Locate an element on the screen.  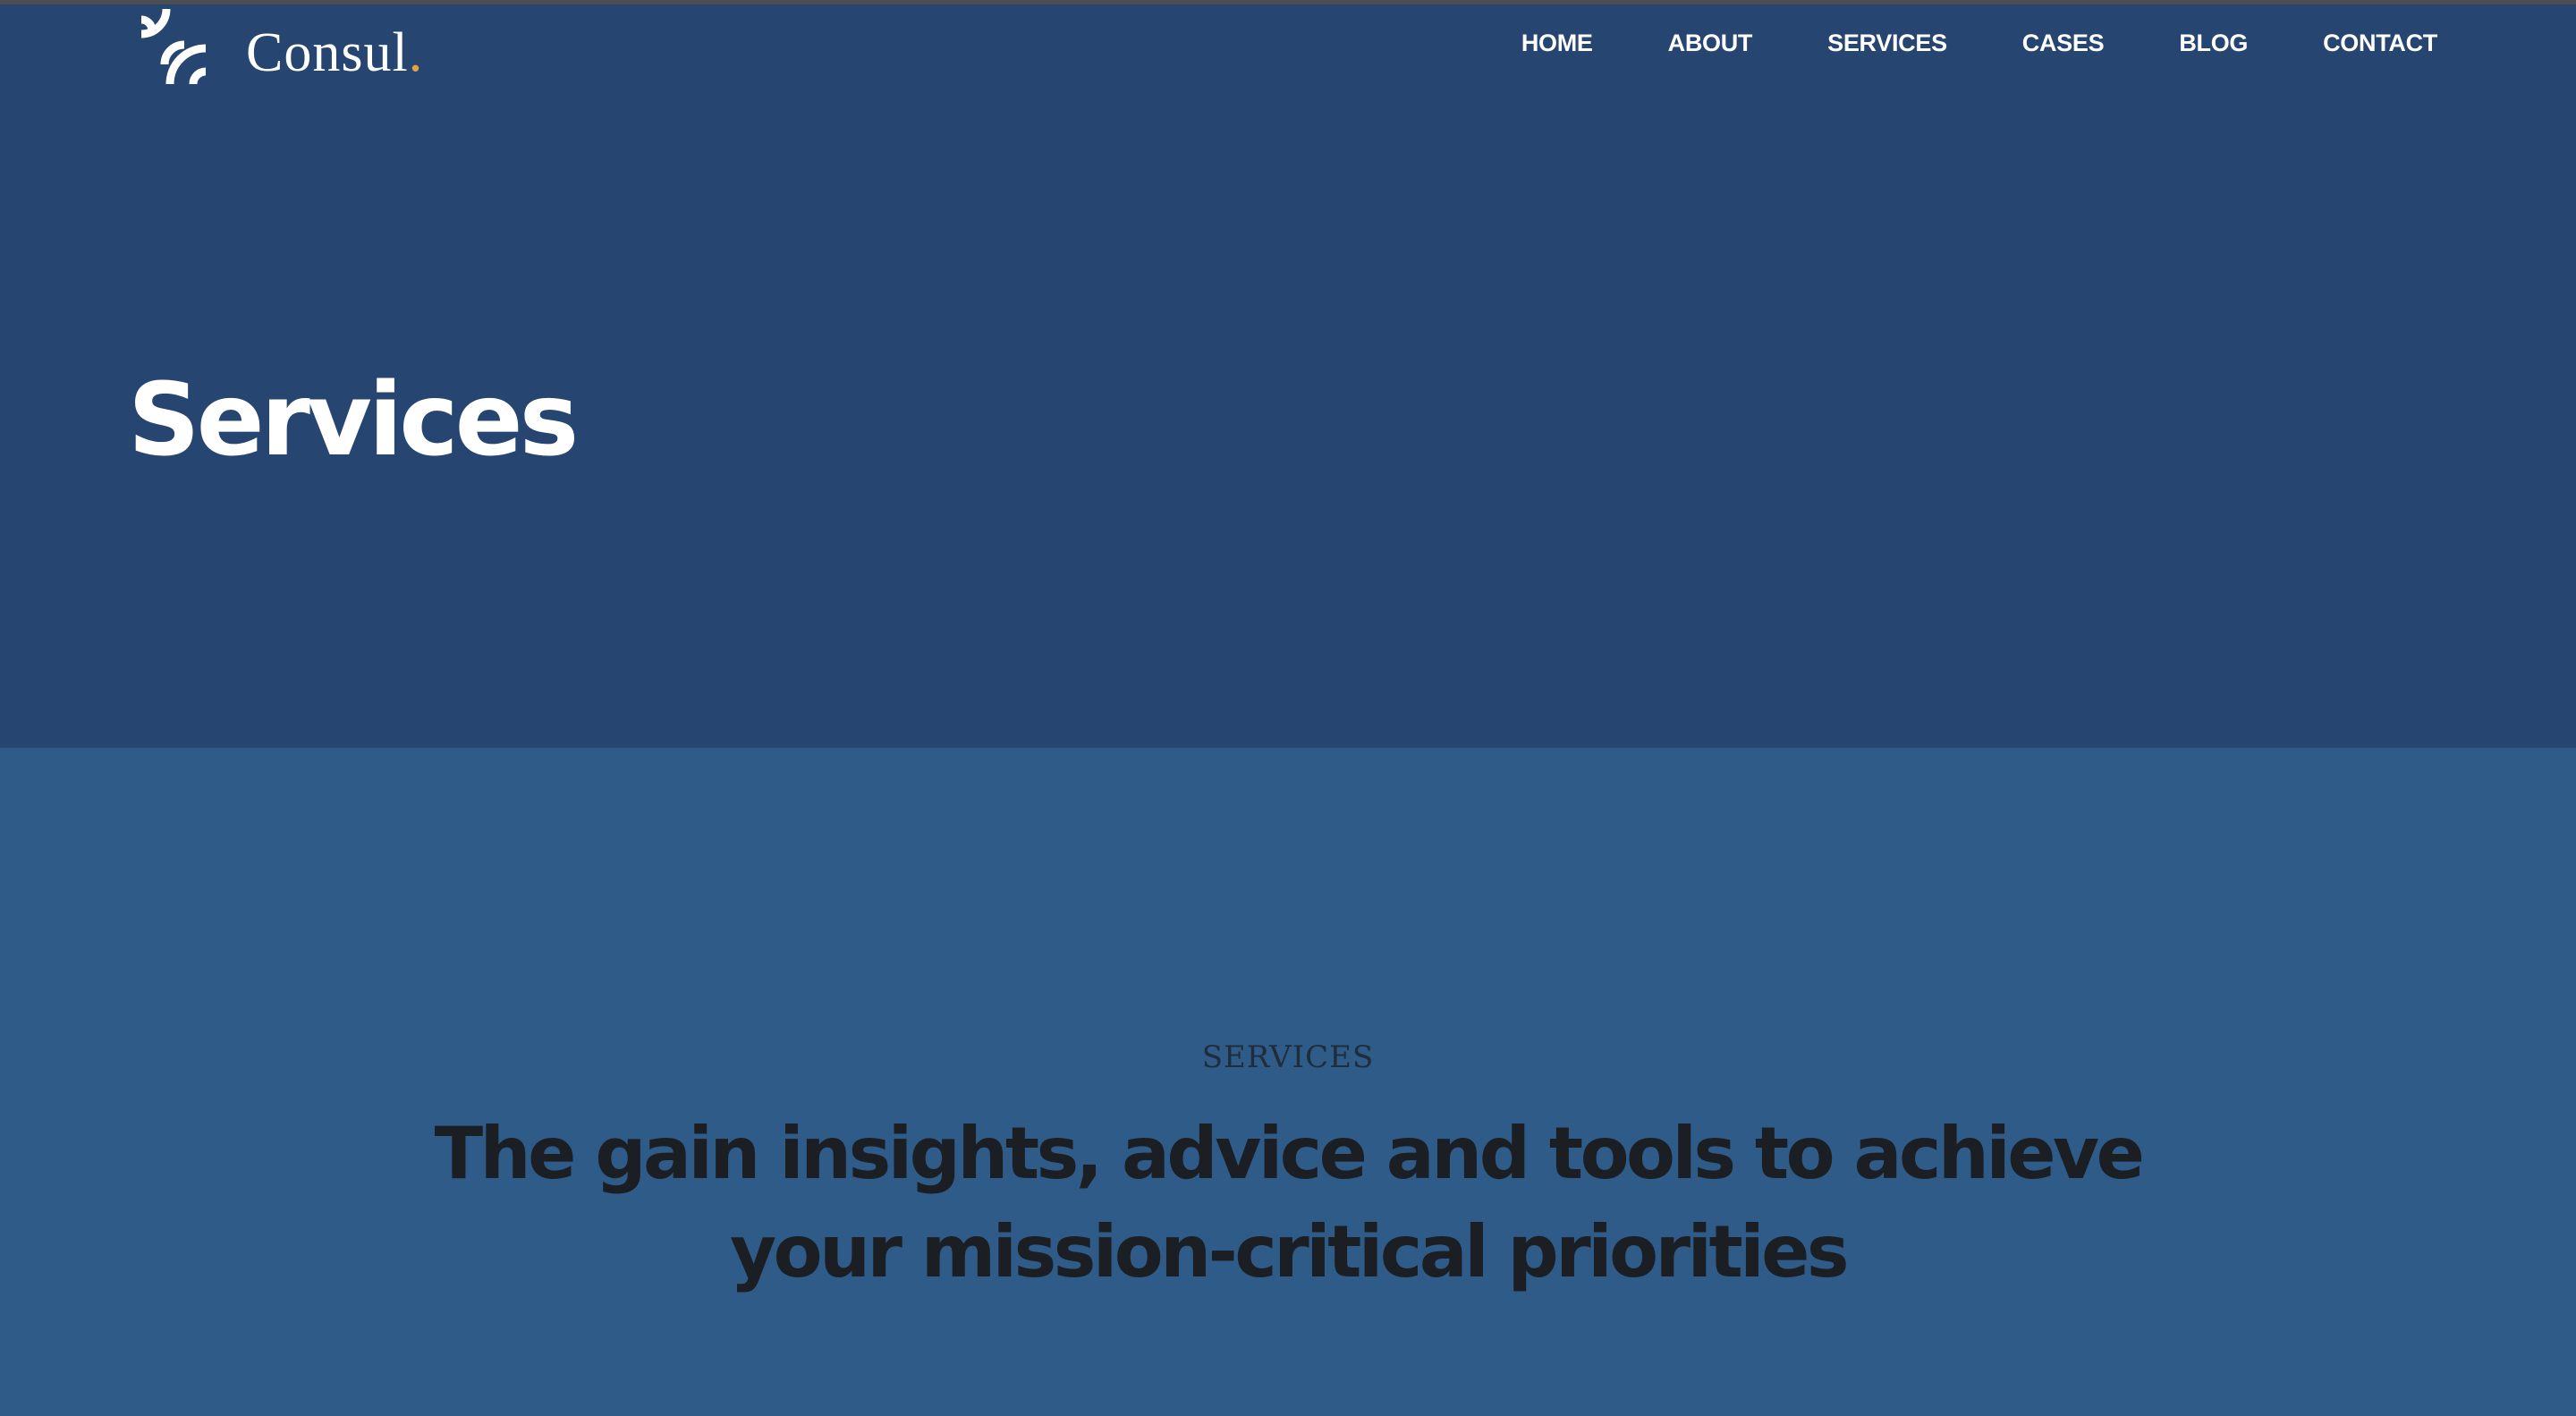
nav-blog: BLOG is located at coordinates (2213, 43).